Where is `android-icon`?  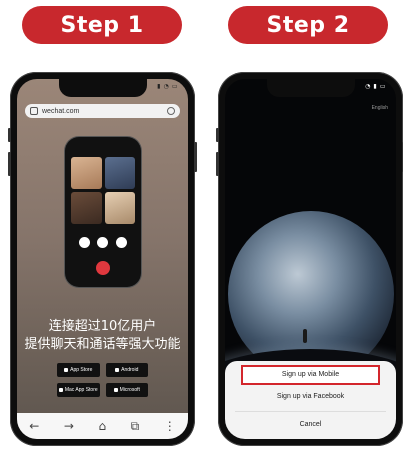
android-icon is located at coordinates (117, 370).